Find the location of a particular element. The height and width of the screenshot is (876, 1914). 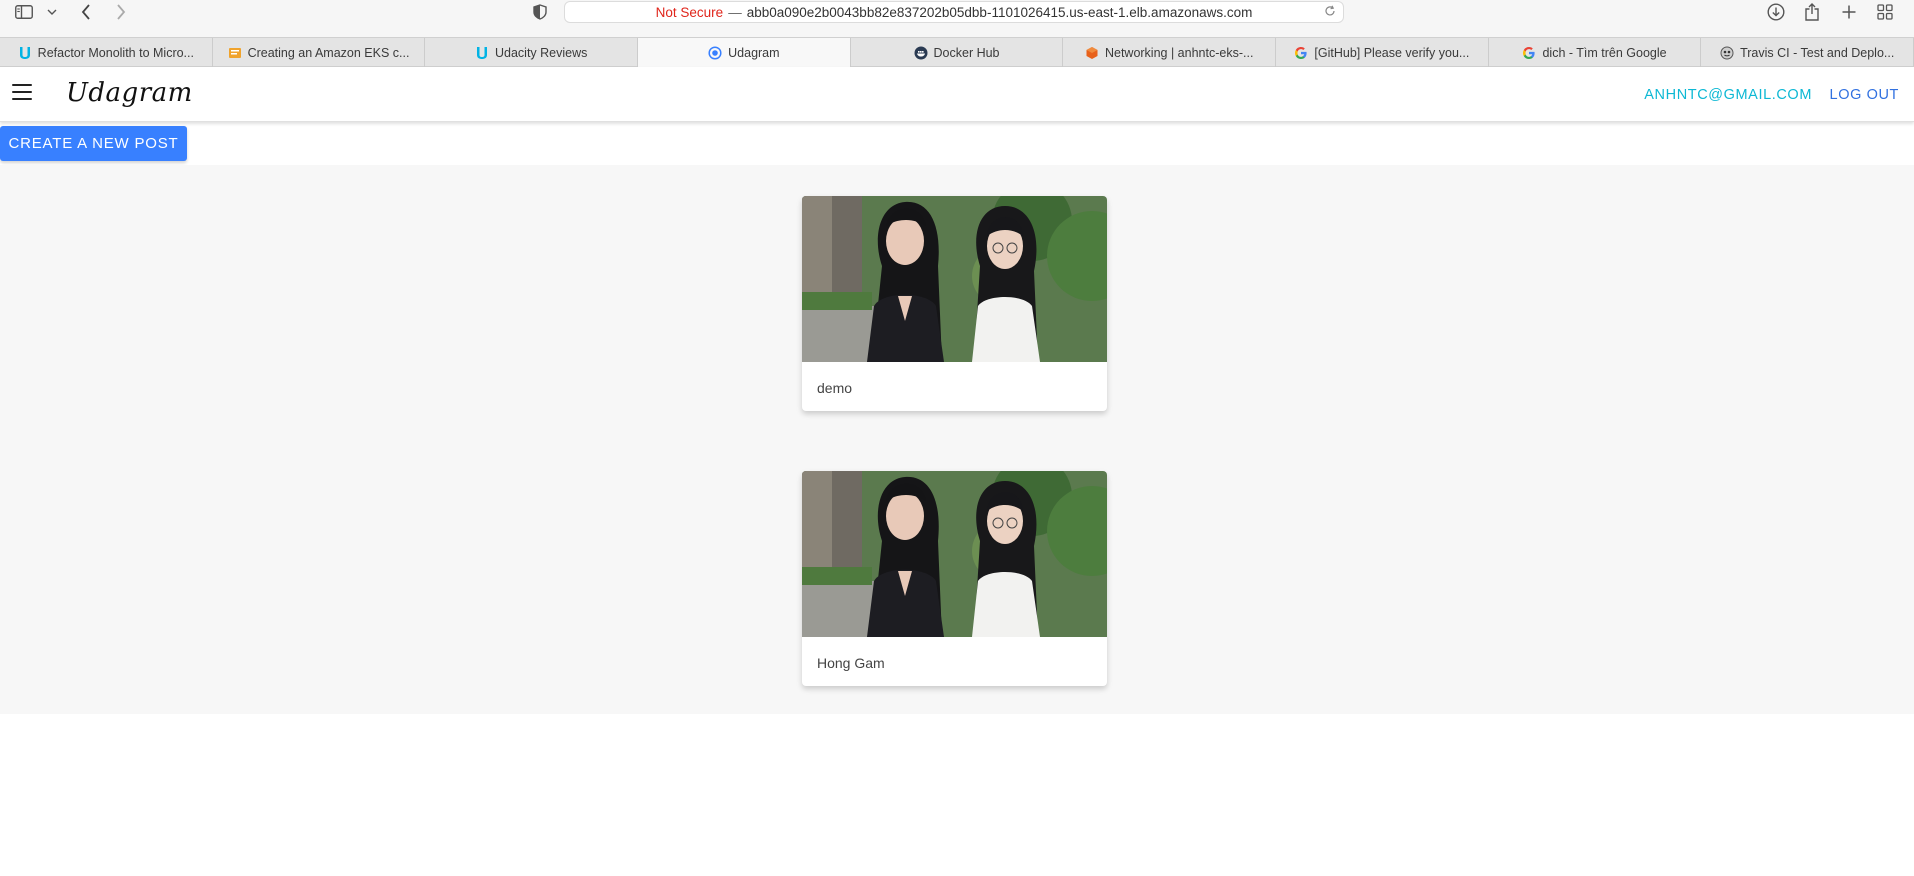

tab-udagram: Udagram is located at coordinates (744, 52).